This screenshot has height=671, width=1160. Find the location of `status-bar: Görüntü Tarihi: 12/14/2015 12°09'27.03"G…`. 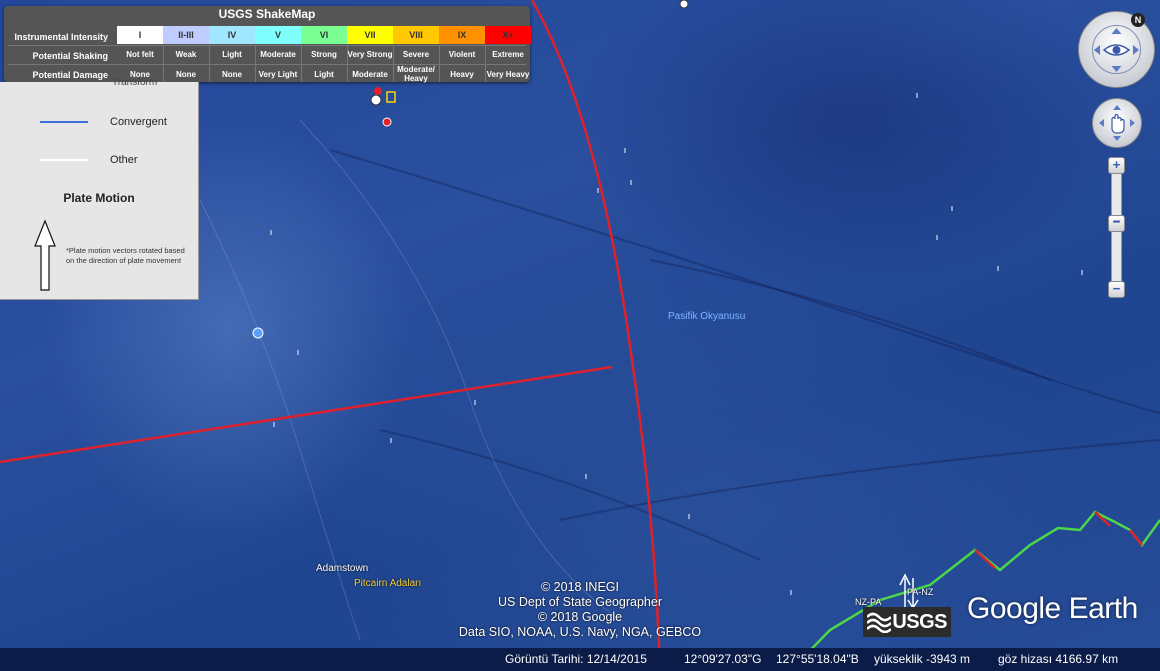

status-bar: Görüntü Tarihi: 12/14/2015 12°09'27.03"G… is located at coordinates (580, 659).